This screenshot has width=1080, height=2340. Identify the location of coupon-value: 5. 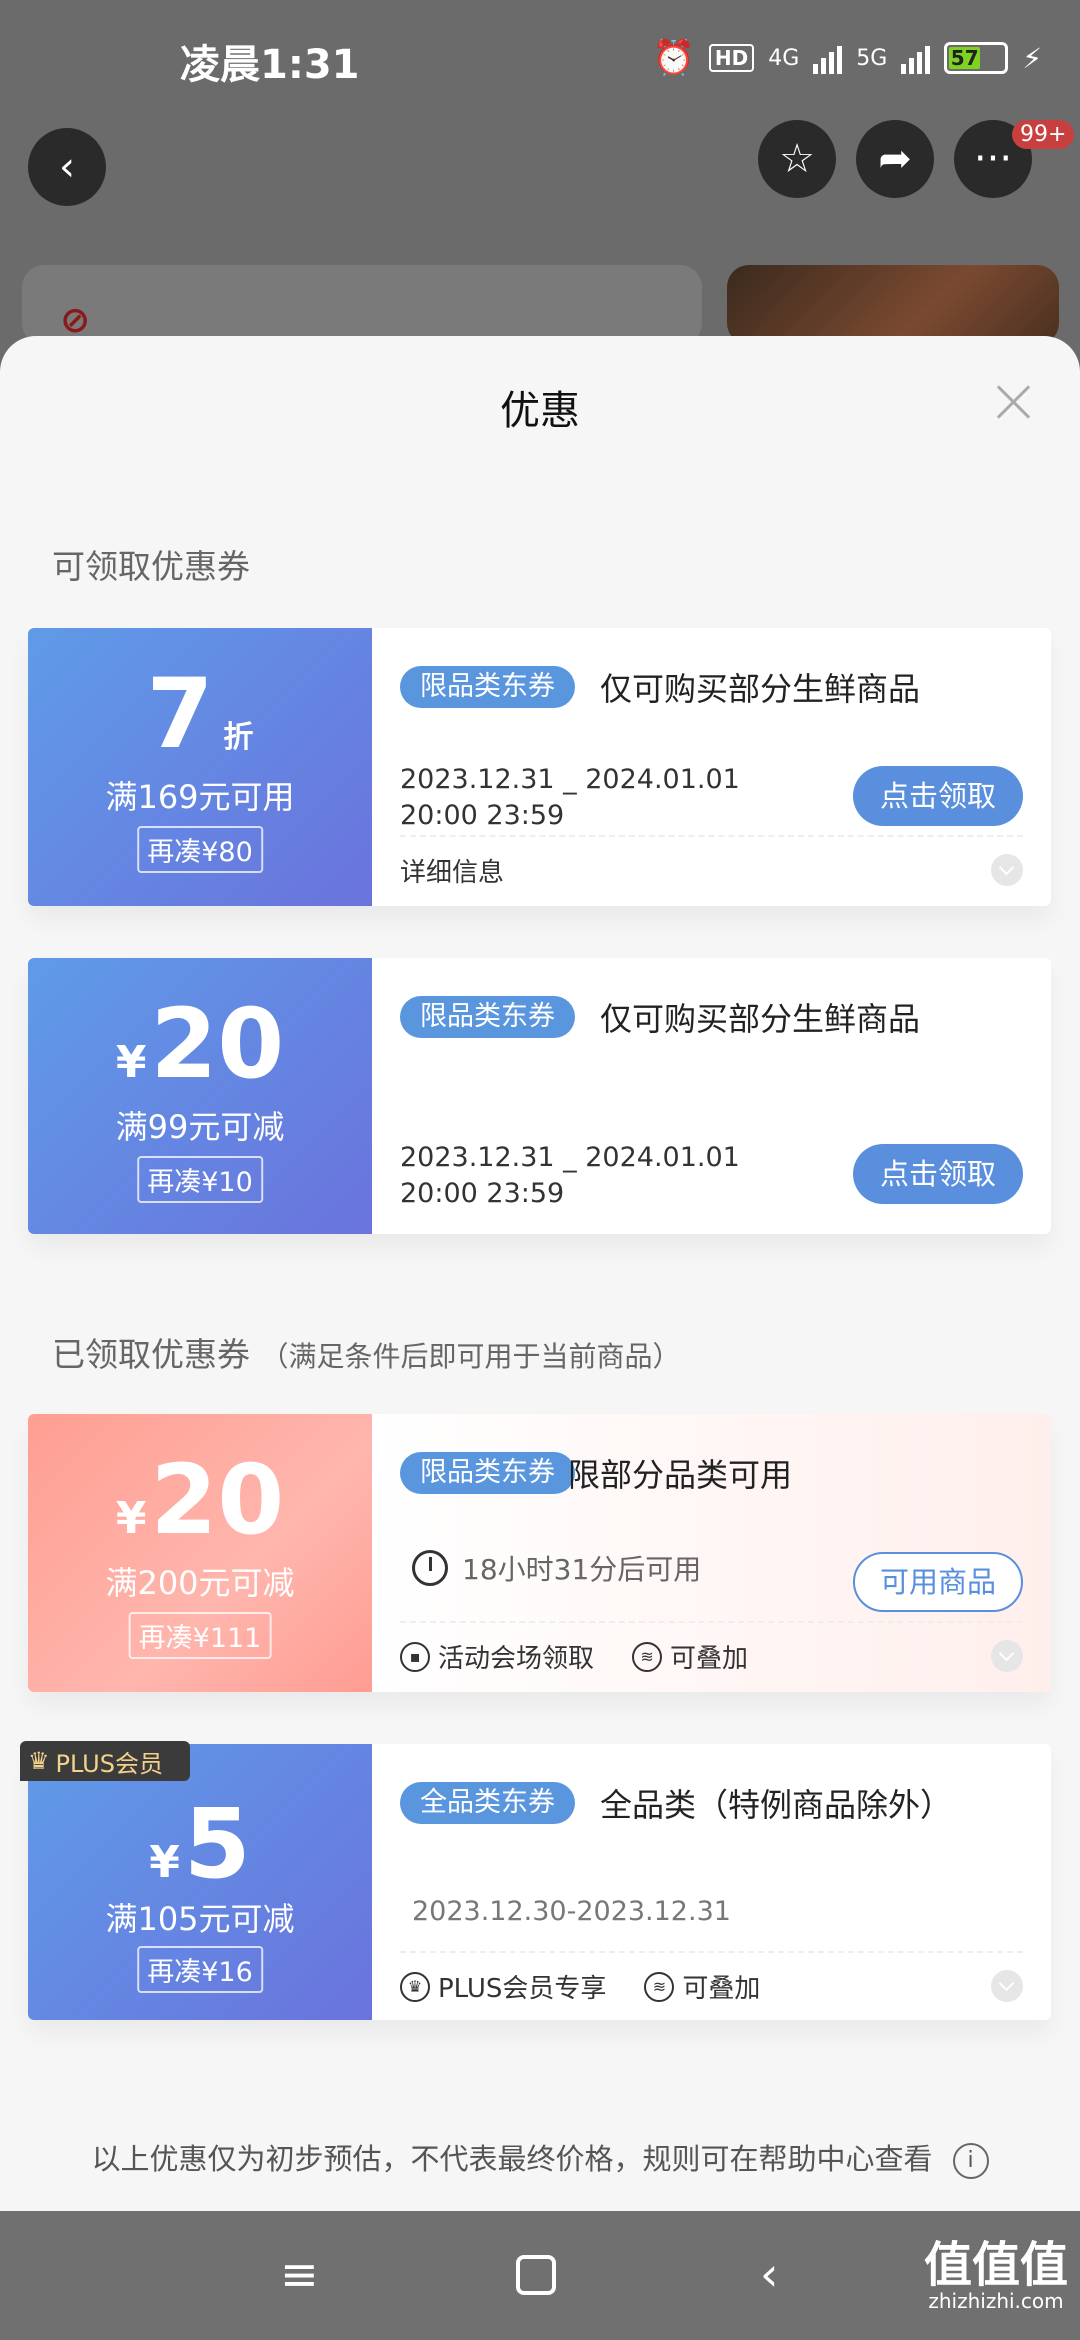
(217, 1844).